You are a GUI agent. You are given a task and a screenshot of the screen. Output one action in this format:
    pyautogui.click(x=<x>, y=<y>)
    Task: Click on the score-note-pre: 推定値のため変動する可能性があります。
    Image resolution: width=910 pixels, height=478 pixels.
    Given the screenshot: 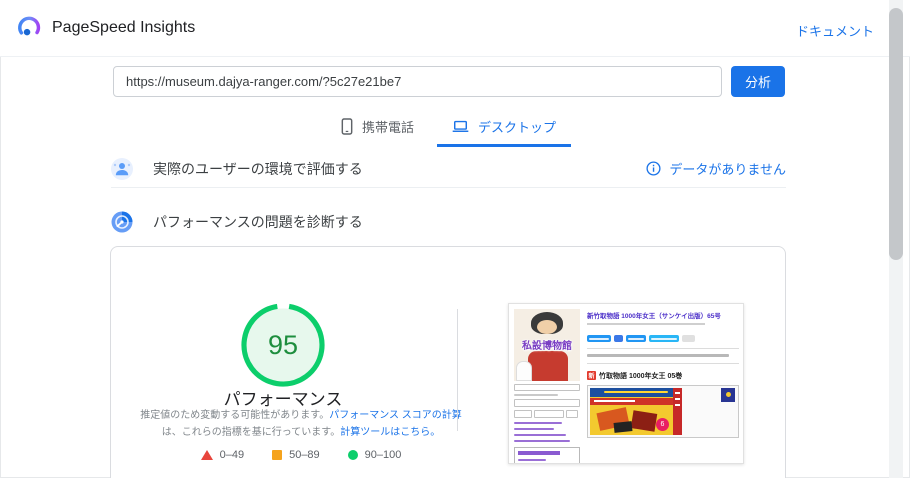 What is the action you would take?
    pyautogui.click(x=235, y=415)
    